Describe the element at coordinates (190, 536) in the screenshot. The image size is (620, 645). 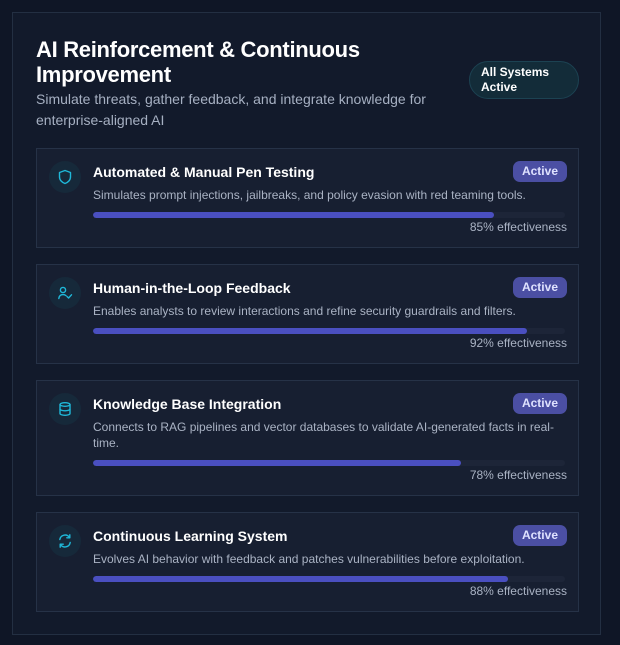
I see `card-title: Continuous Learning System` at that location.